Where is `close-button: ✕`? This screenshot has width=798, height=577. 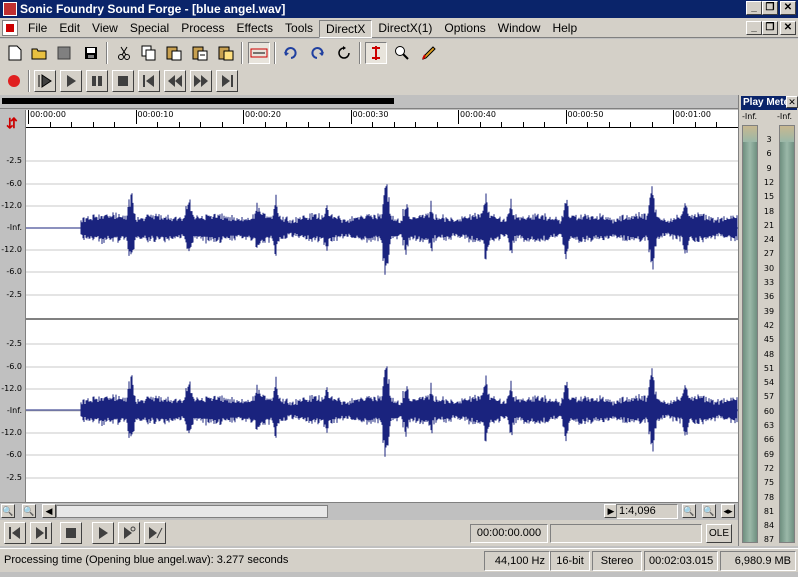 close-button: ✕ is located at coordinates (788, 8).